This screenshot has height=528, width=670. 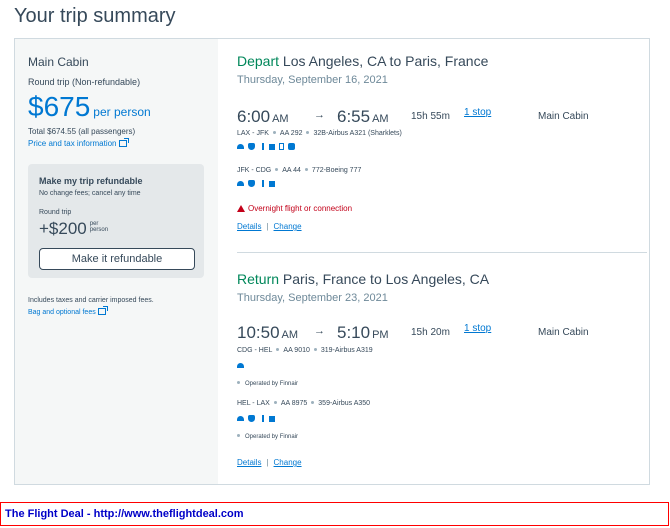 What do you see at coordinates (299, 170) in the screenshot?
I see `depart-leg-2: JFK - CDG AA 44 772-Boeing 777` at bounding box center [299, 170].